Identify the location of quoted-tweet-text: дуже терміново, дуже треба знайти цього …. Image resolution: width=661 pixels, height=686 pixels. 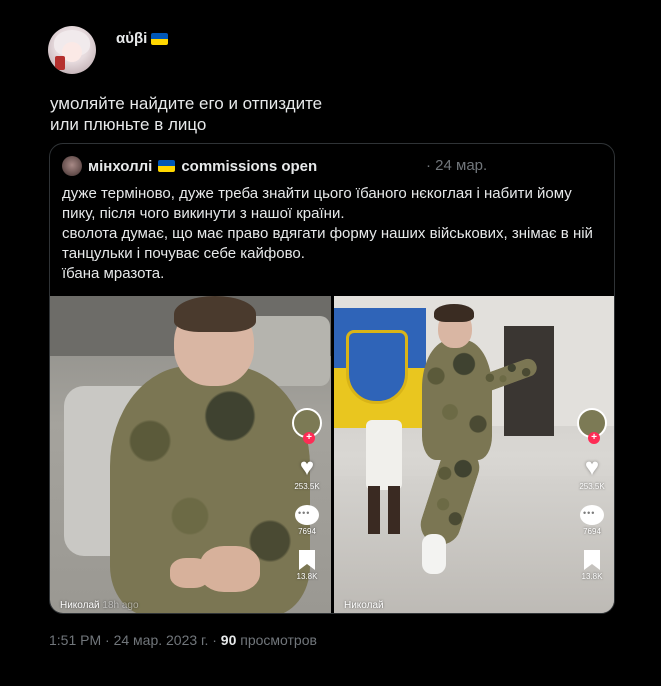
(327, 233).